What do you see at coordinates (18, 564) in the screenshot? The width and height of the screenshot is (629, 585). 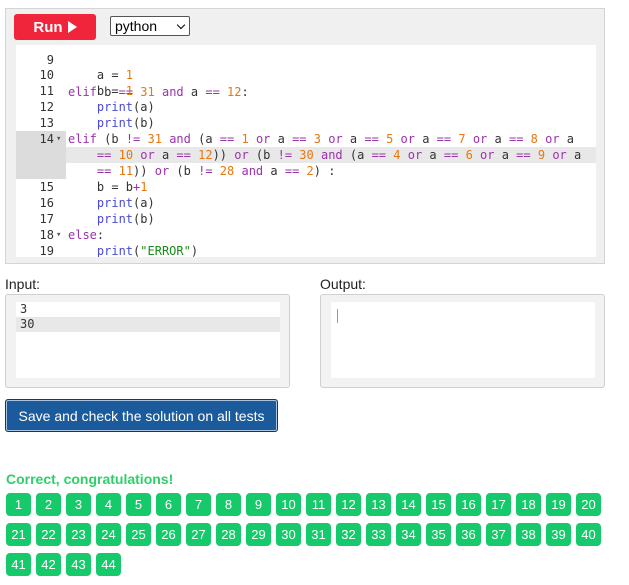 I see `test-badge: 41` at bounding box center [18, 564].